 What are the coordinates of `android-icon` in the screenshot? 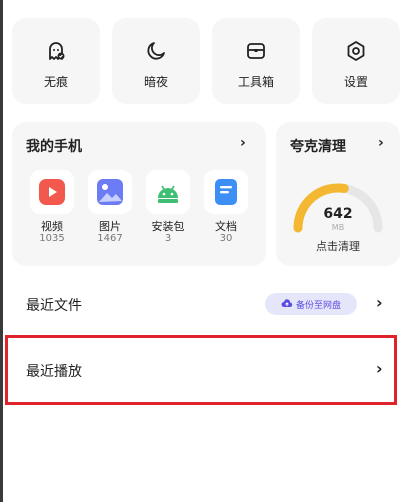 It's located at (168, 194).